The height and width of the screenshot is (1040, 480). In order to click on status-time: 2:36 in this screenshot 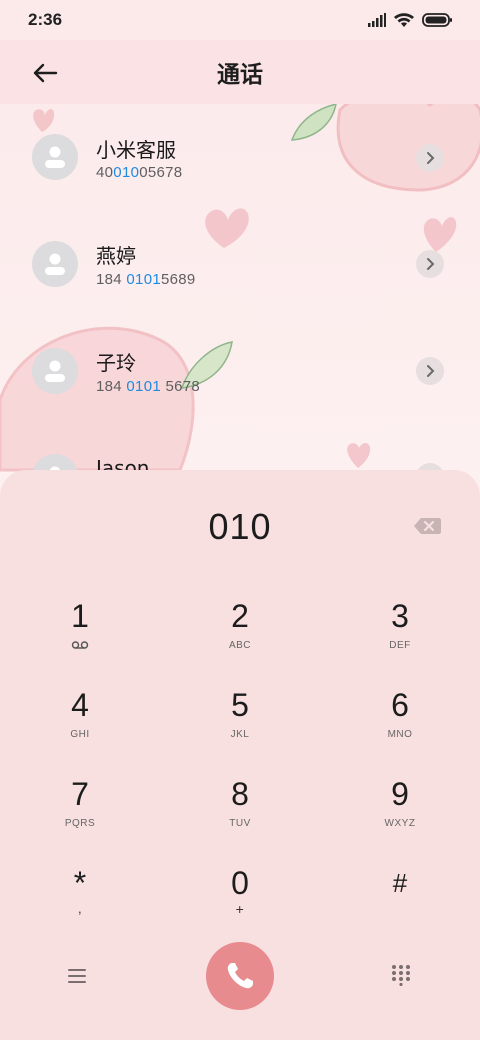, I will do `click(45, 19)`.